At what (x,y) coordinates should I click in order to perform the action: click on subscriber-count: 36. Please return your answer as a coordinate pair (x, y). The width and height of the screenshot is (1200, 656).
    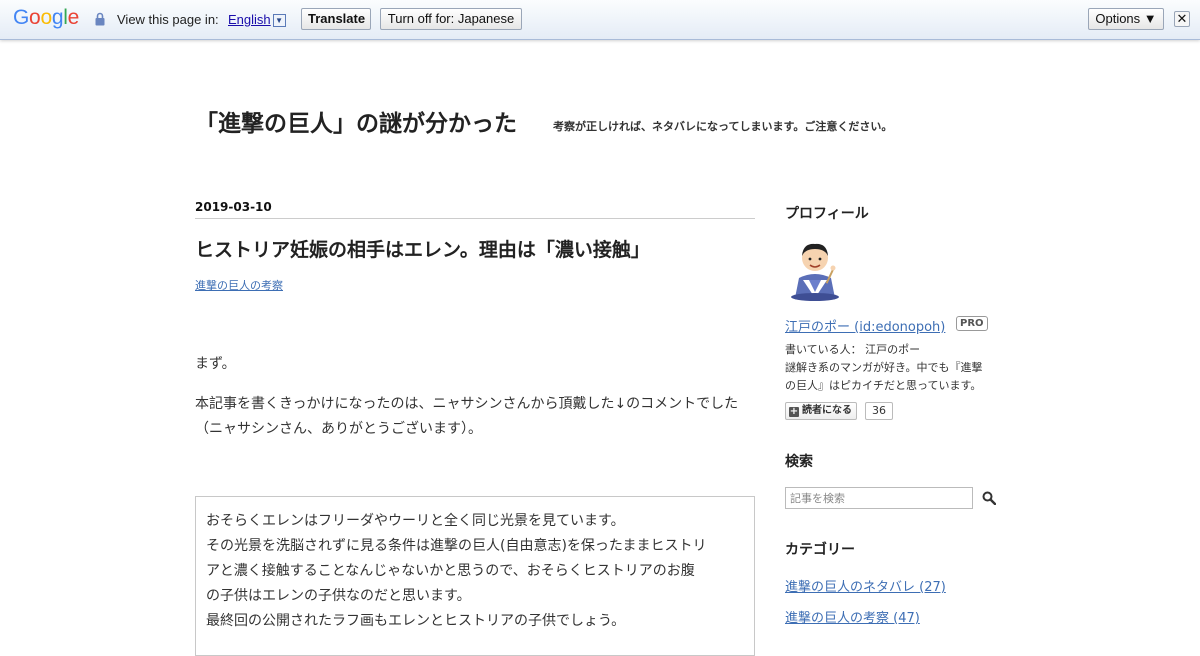
    Looking at the image, I should click on (879, 411).